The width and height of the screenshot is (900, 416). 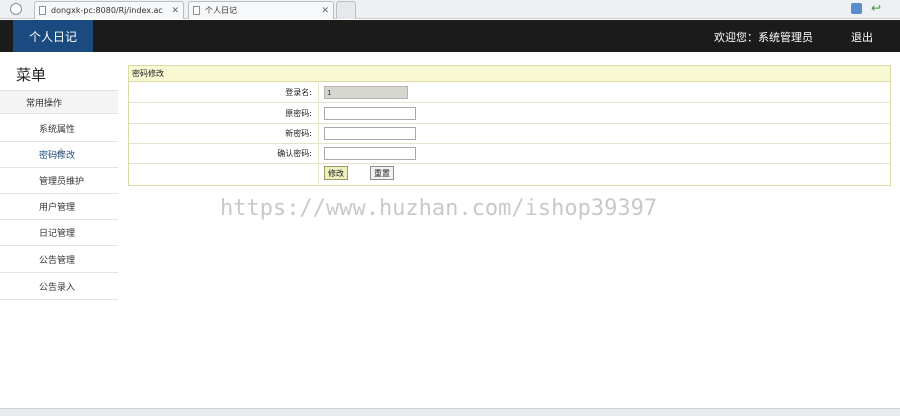 What do you see at coordinates (370, 113) in the screenshot?
I see `old-password-field` at bounding box center [370, 113].